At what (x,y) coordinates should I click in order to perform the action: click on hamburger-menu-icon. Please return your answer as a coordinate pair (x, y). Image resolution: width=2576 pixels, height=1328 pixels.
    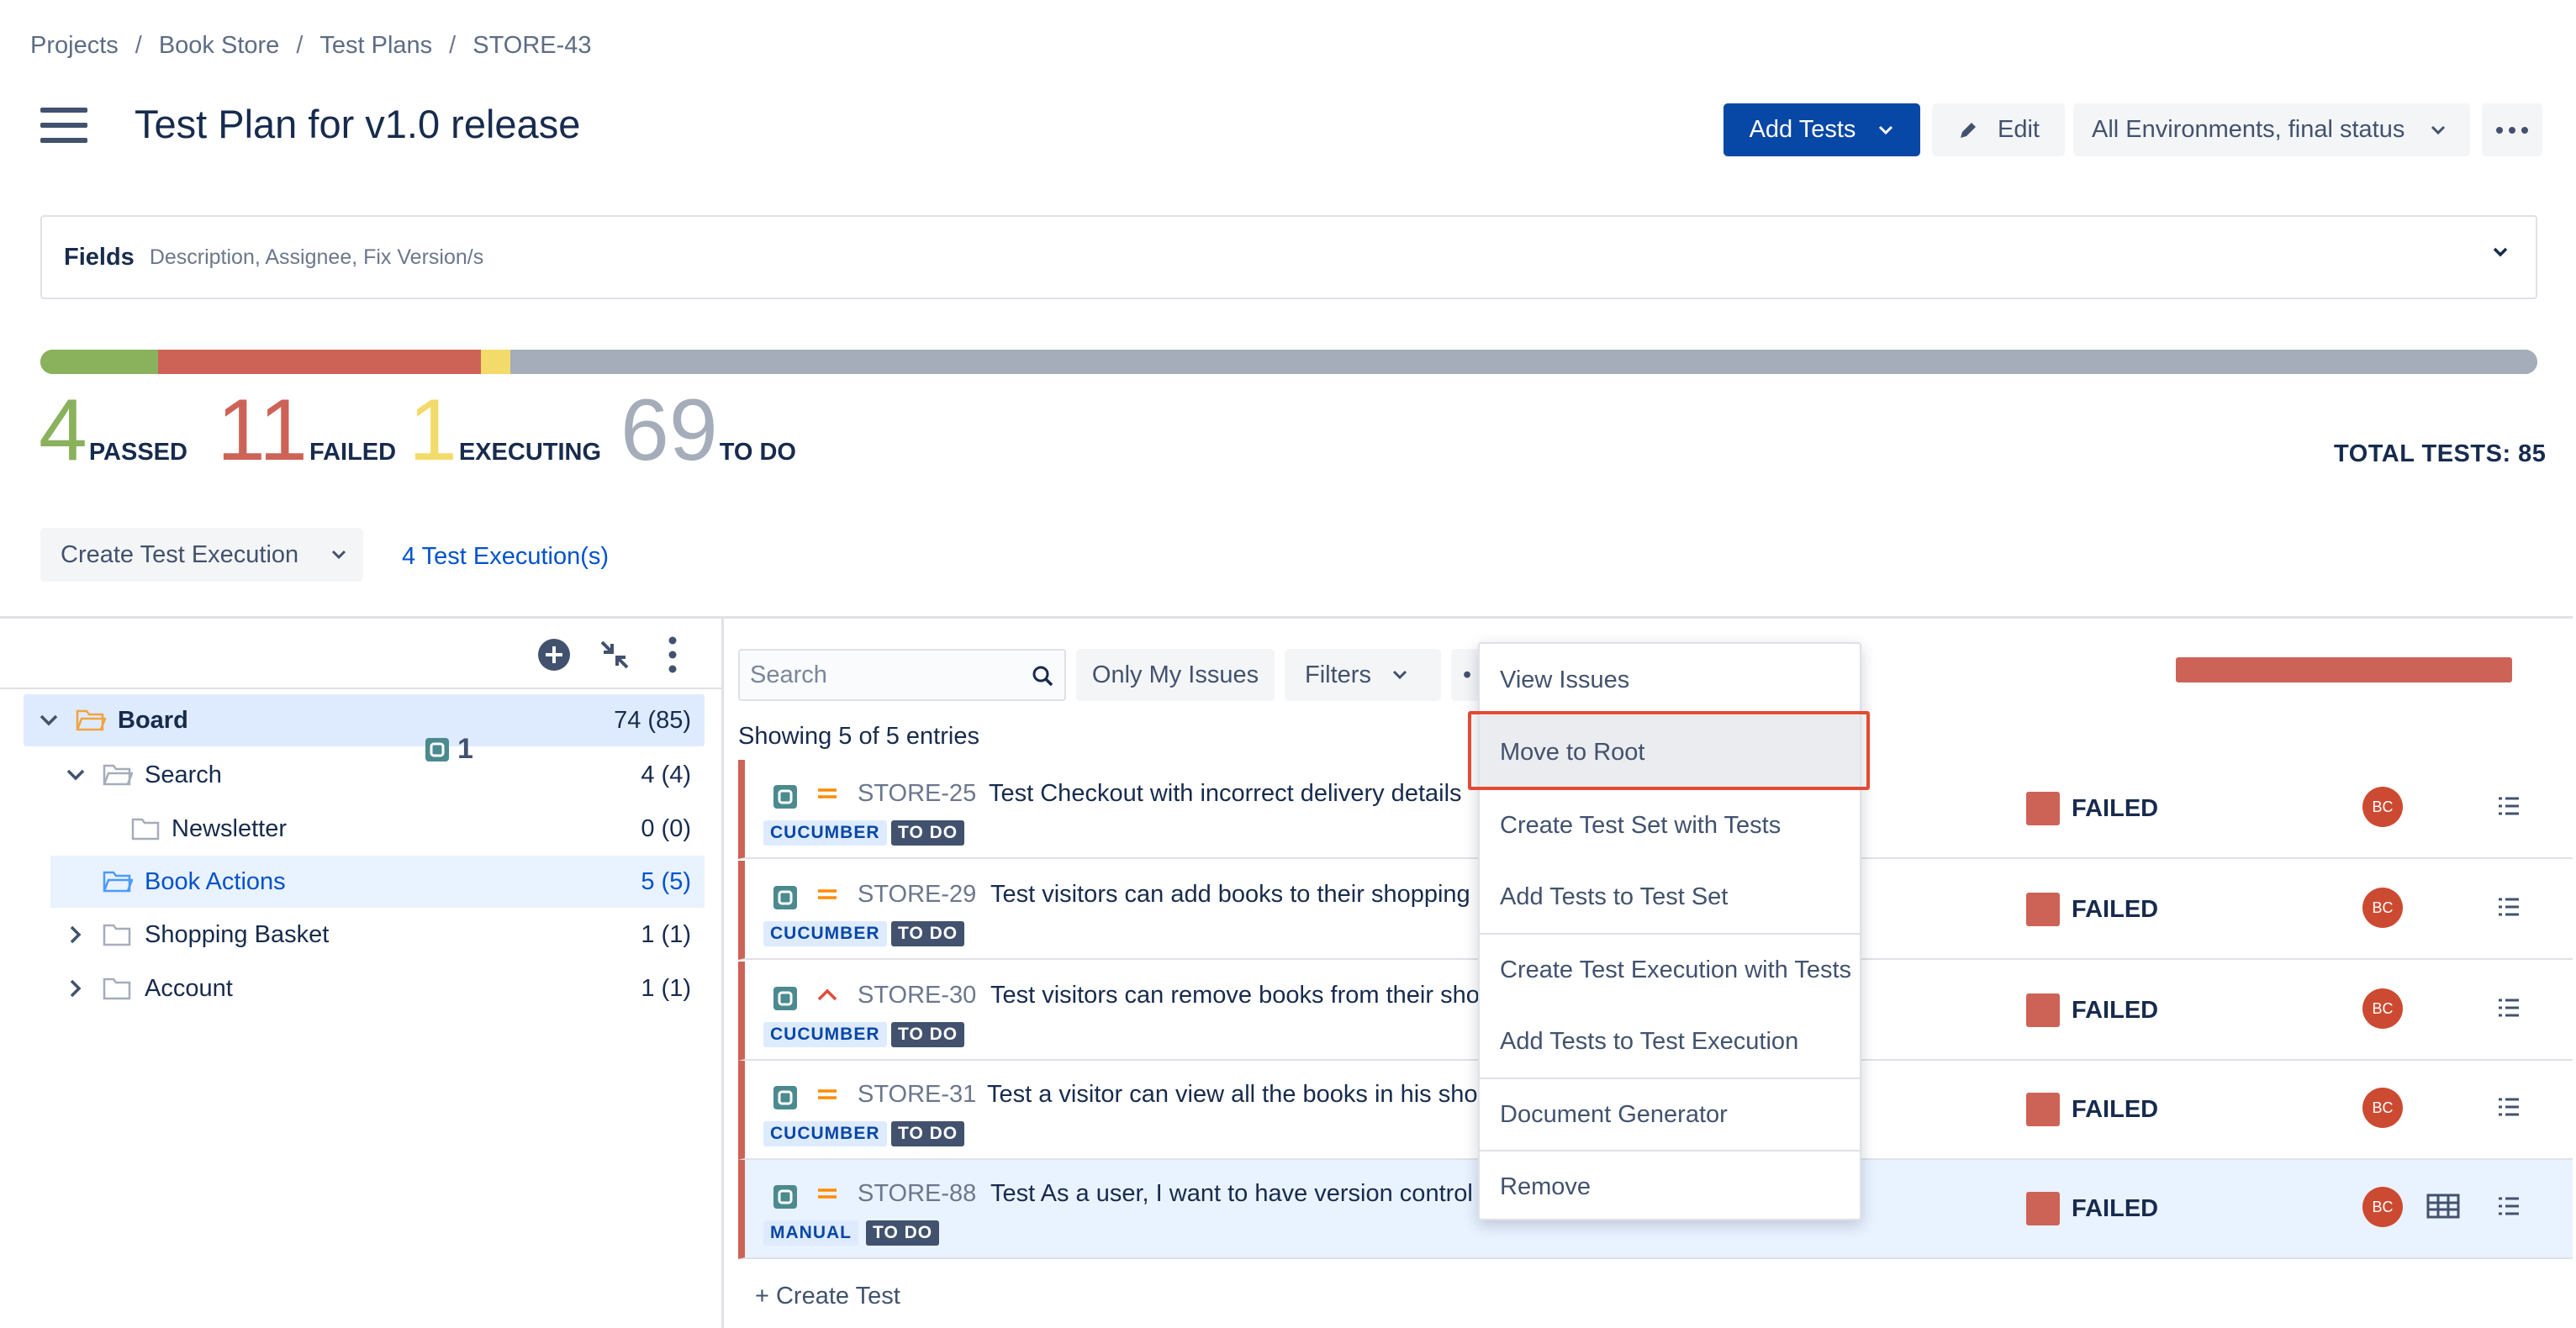
    Looking at the image, I should click on (63, 125).